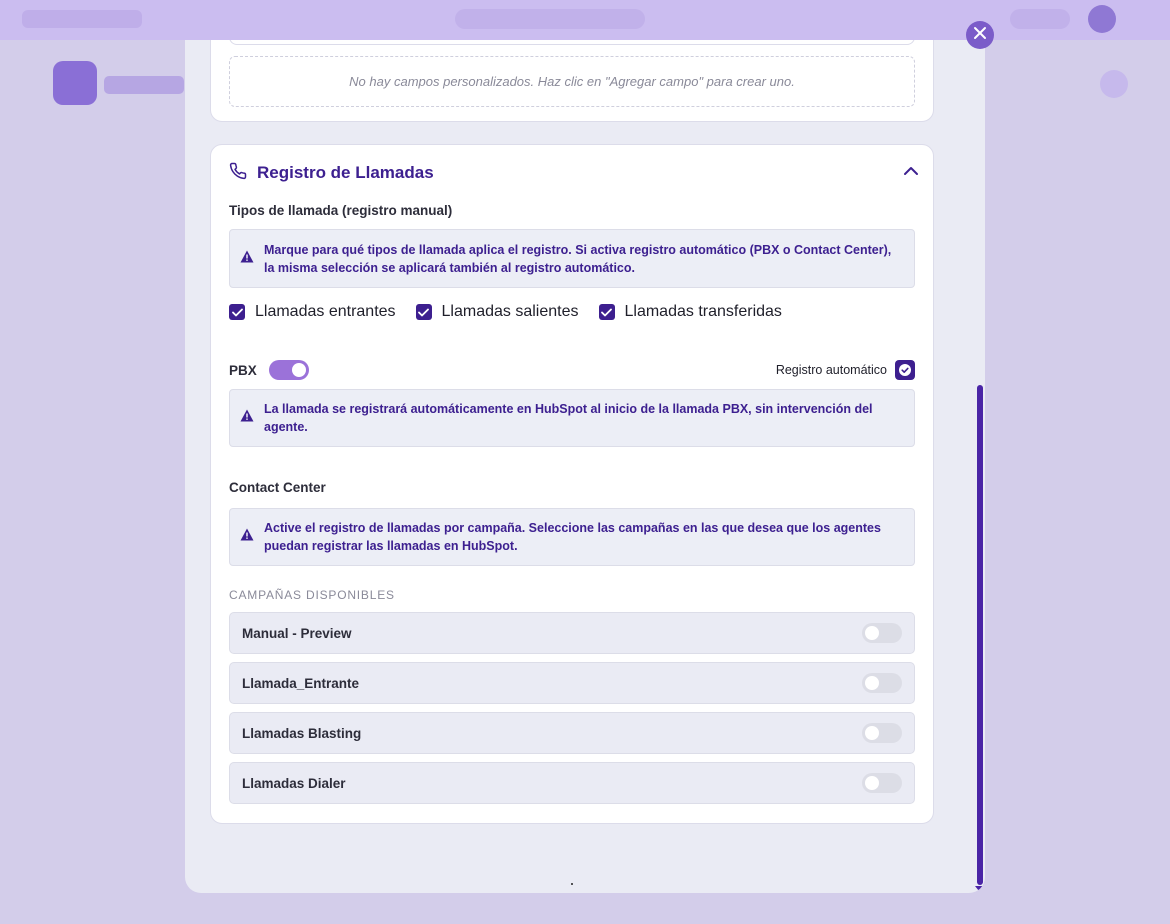 The width and height of the screenshot is (1170, 924). I want to click on scrollbar-thumb, so click(980, 635).